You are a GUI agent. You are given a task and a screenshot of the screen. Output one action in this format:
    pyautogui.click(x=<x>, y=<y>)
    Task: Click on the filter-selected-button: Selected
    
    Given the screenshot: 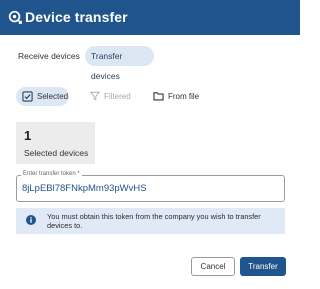 What is the action you would take?
    pyautogui.click(x=42, y=96)
    